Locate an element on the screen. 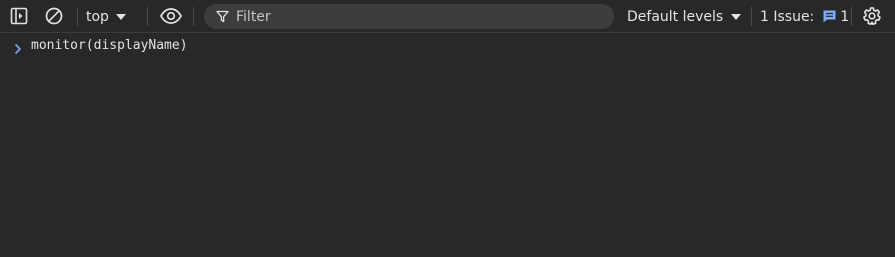 This screenshot has width=895, height=257. context-selector: top is located at coordinates (106, 16).